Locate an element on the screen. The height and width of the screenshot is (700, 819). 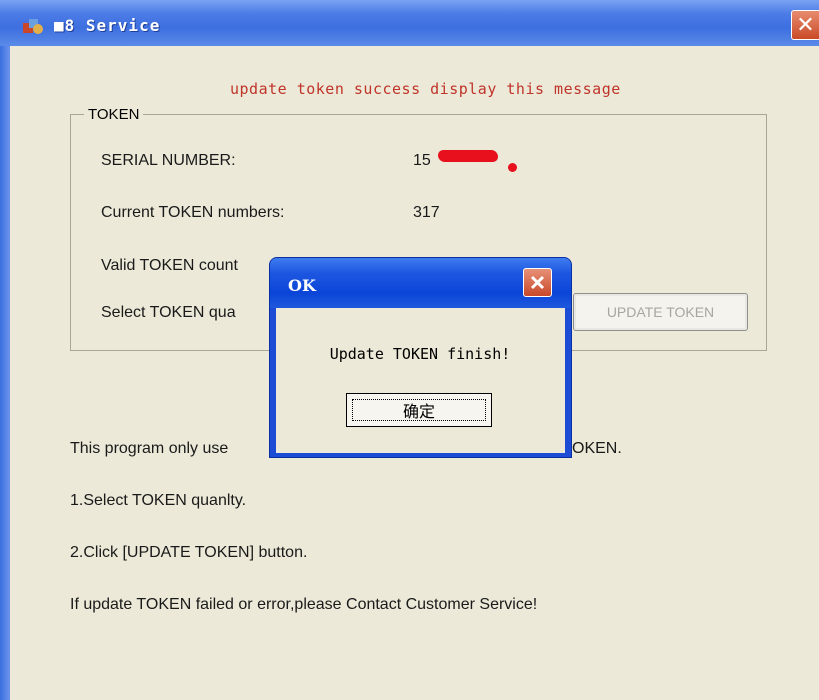
dialog-title: OK is located at coordinates (302, 285).